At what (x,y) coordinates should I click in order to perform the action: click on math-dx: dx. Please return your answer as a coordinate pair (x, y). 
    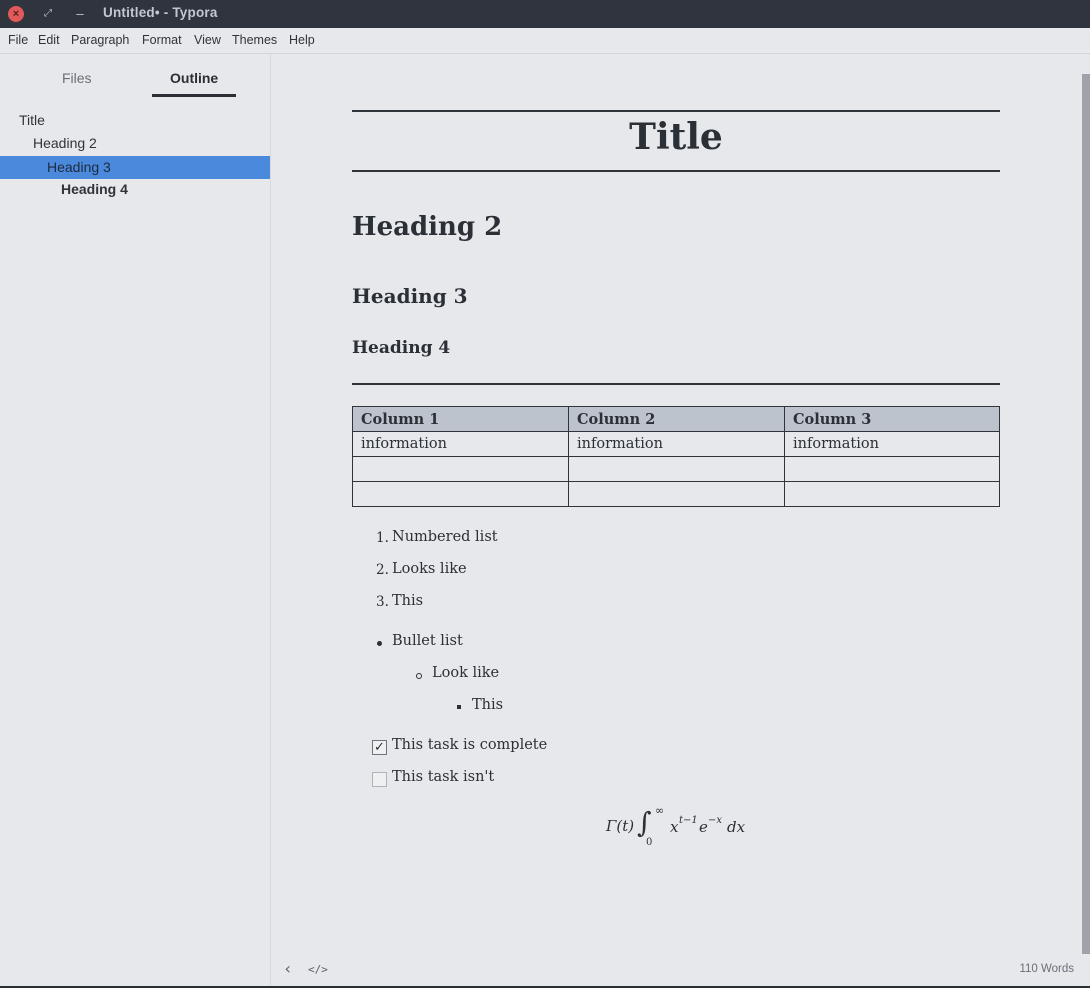
    Looking at the image, I should click on (736, 827).